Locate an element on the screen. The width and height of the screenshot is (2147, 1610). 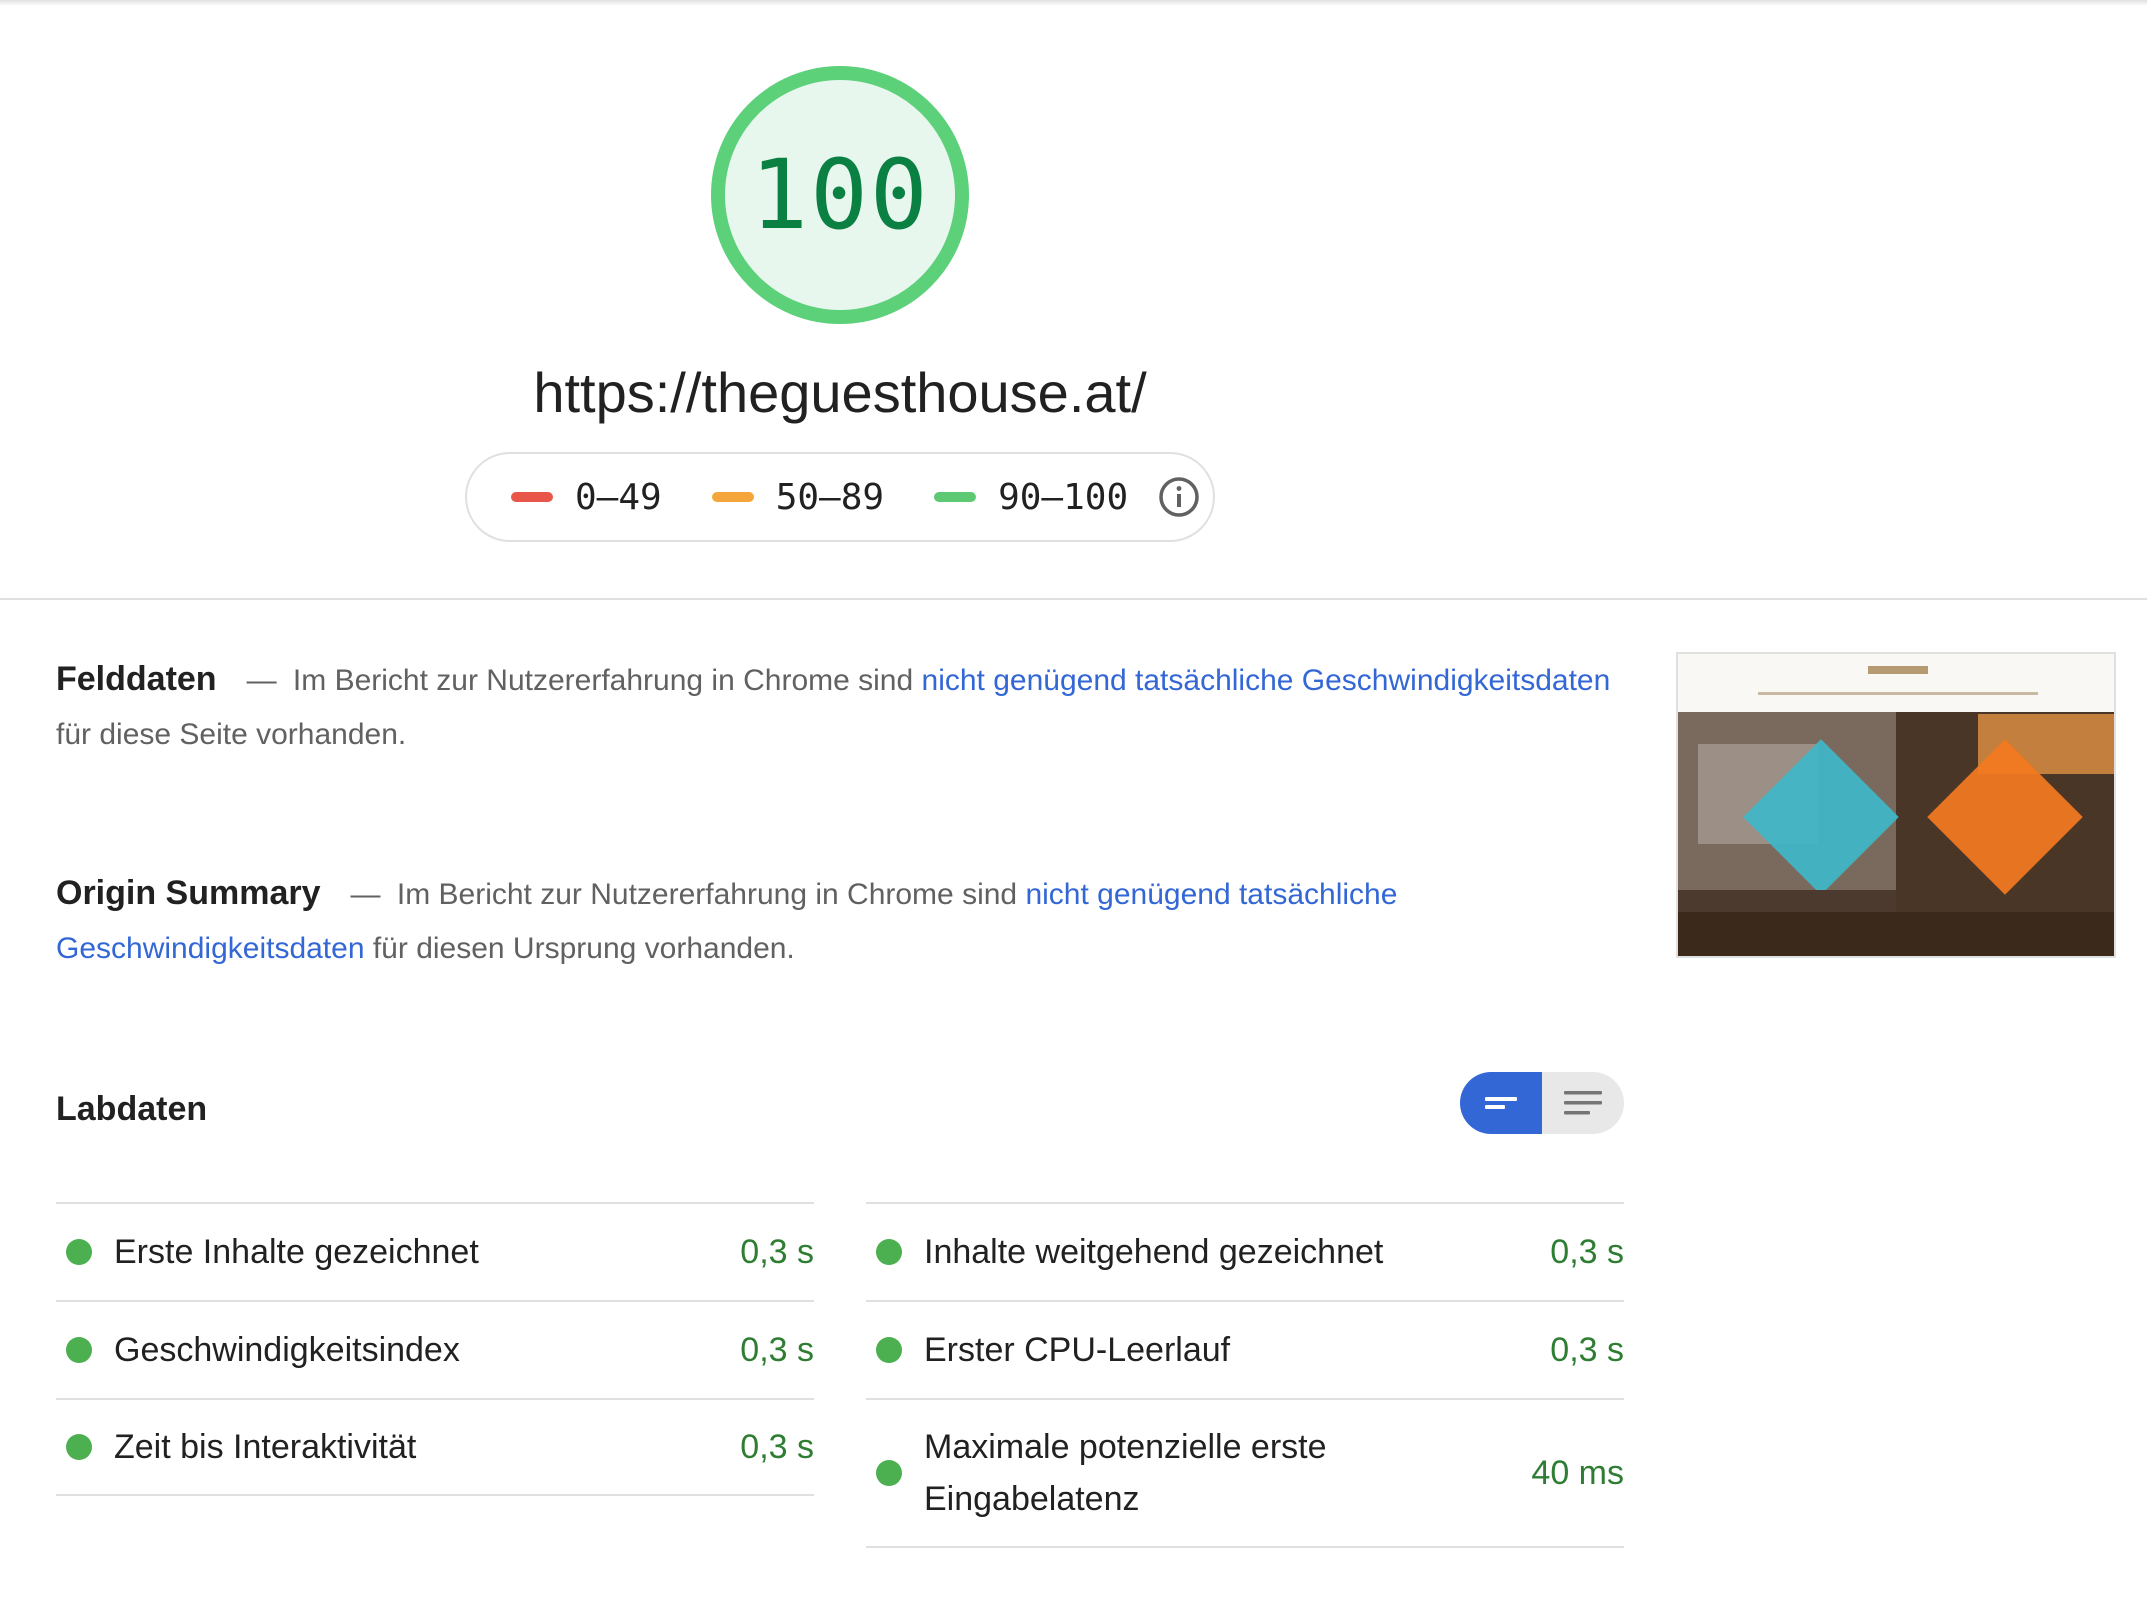
score-value: 100 is located at coordinates (840, 195).